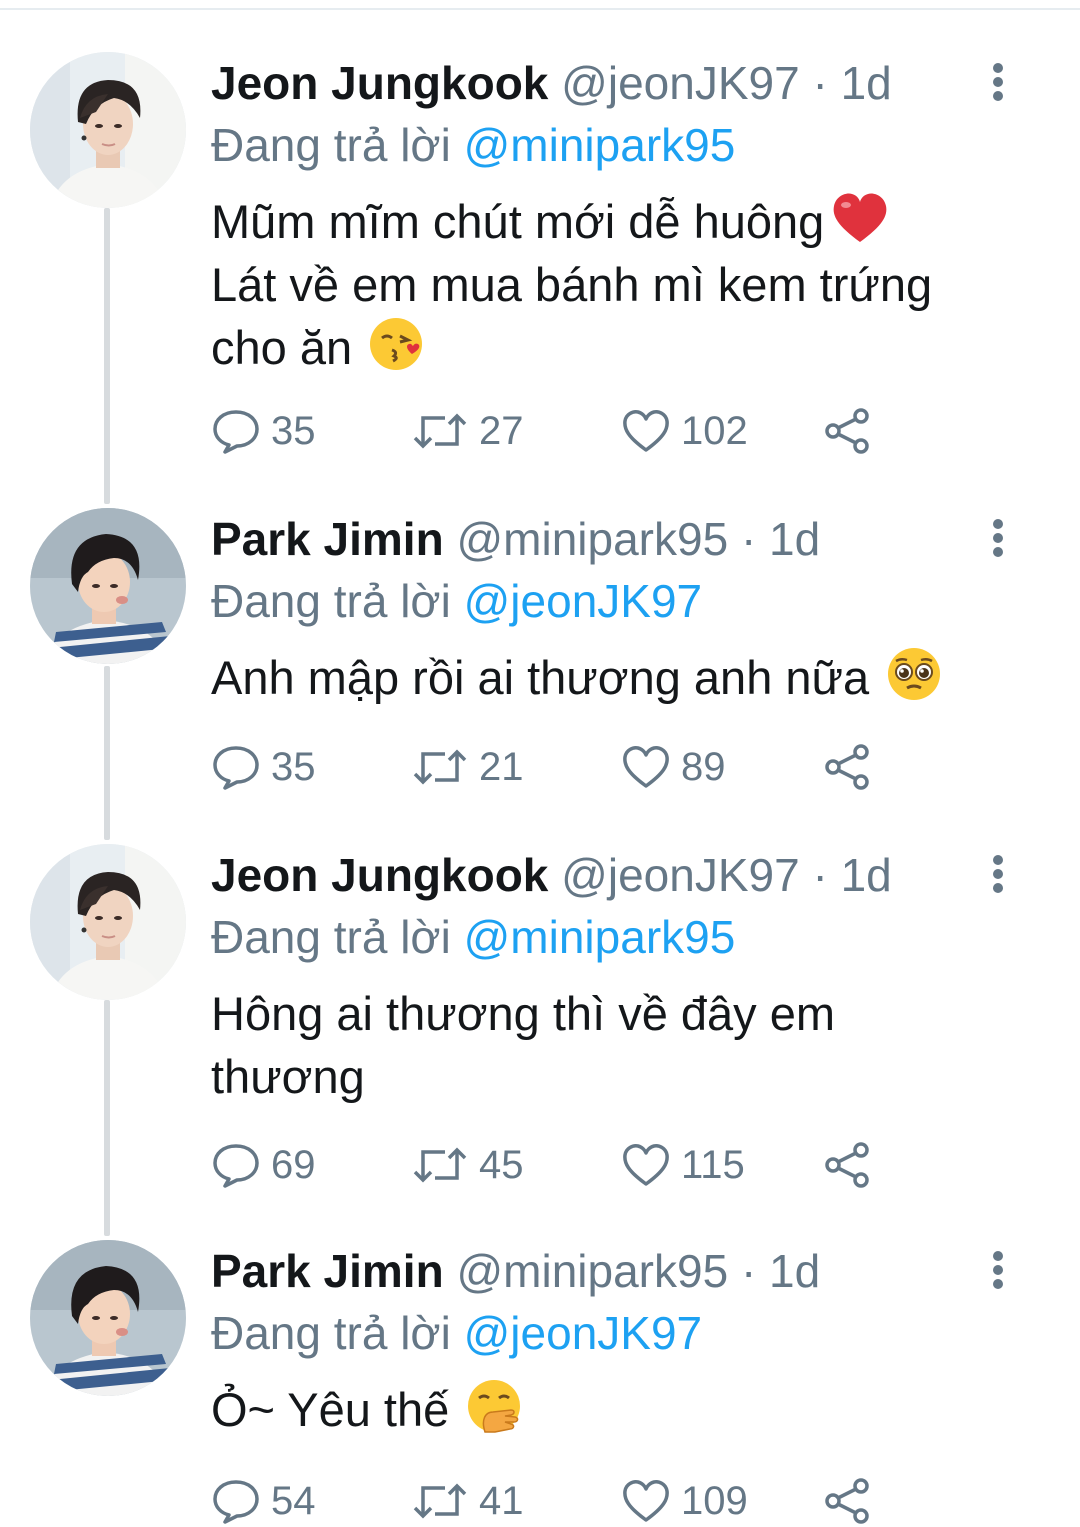 This screenshot has width=1080, height=1527. I want to click on reply-button: 54, so click(263, 1501).